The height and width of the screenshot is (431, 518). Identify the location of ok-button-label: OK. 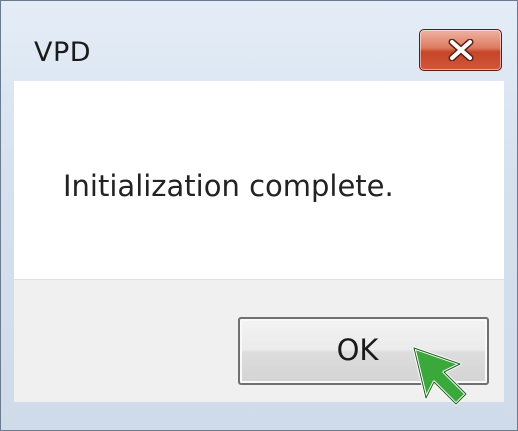
(357, 350).